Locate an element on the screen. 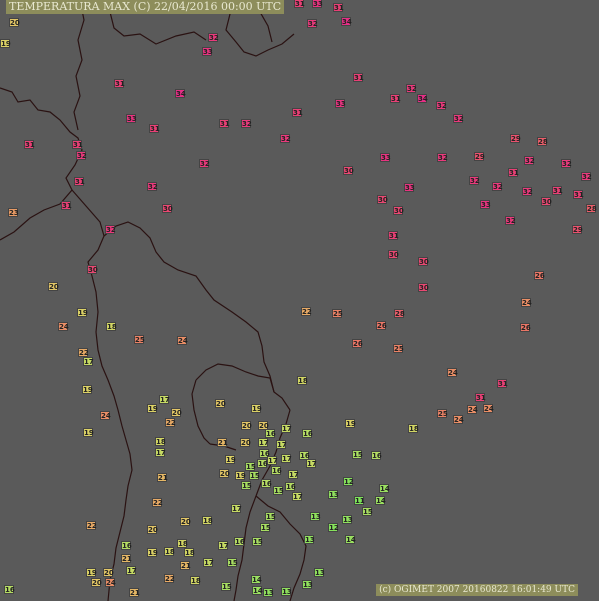 The height and width of the screenshot is (601, 599). temperature-marker: 11 is located at coordinates (359, 500).